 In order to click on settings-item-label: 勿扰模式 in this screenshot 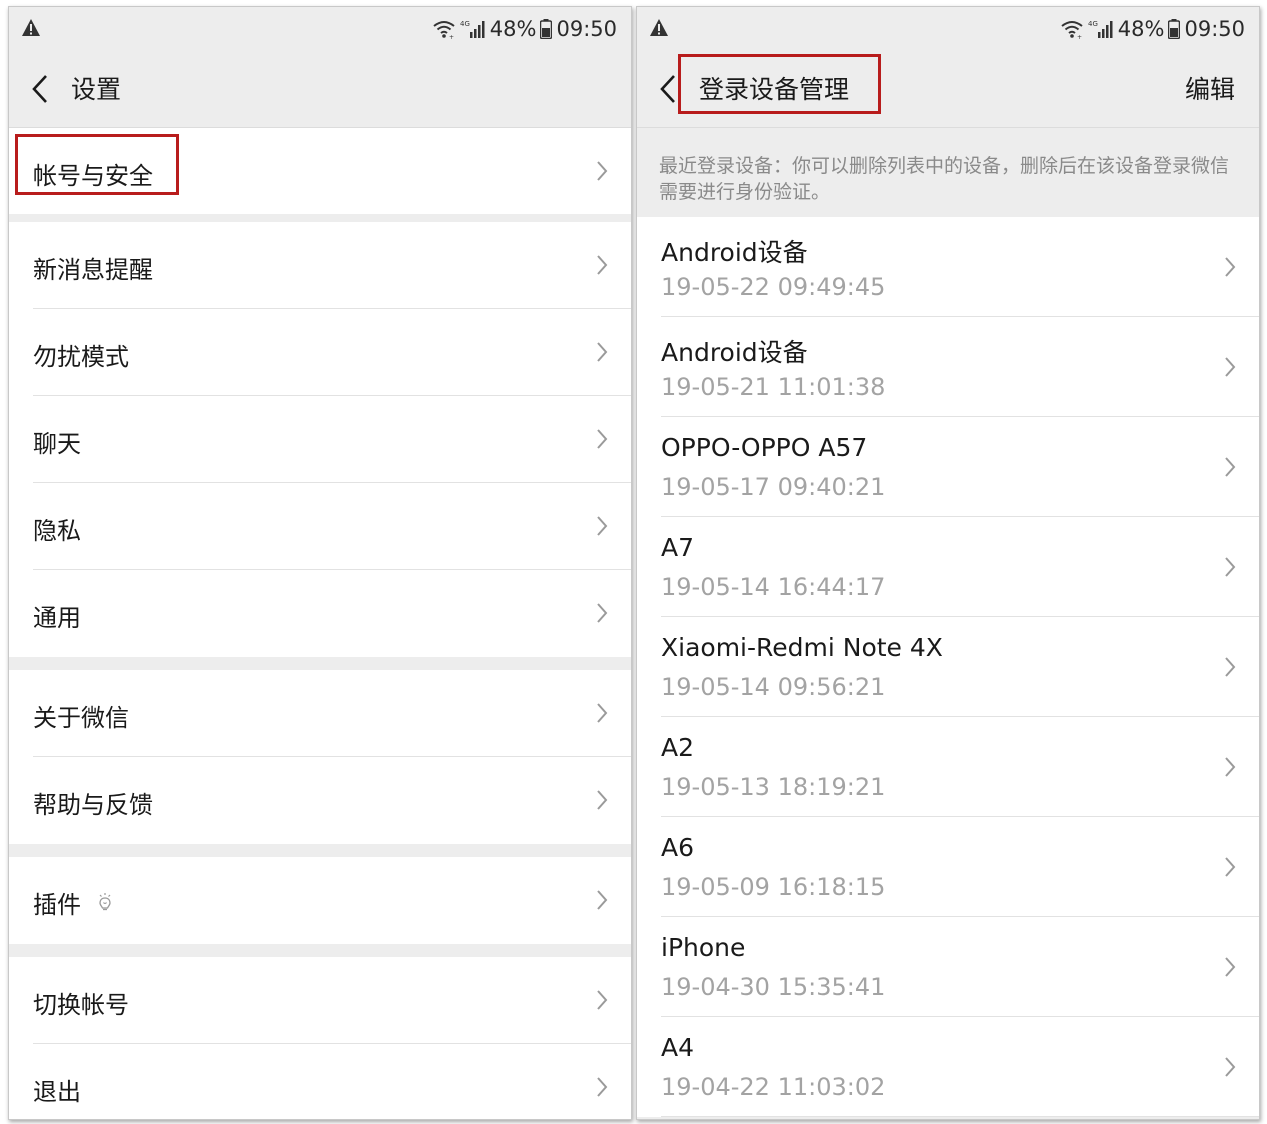, I will do `click(81, 357)`.